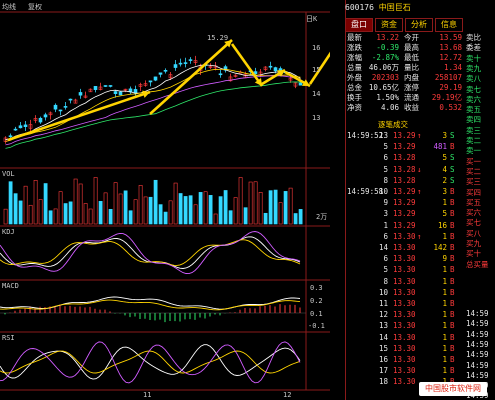 The height and width of the screenshot is (400, 495). What do you see at coordinates (473, 233) in the screenshot?
I see `orderbook-label: 买八` at bounding box center [473, 233].